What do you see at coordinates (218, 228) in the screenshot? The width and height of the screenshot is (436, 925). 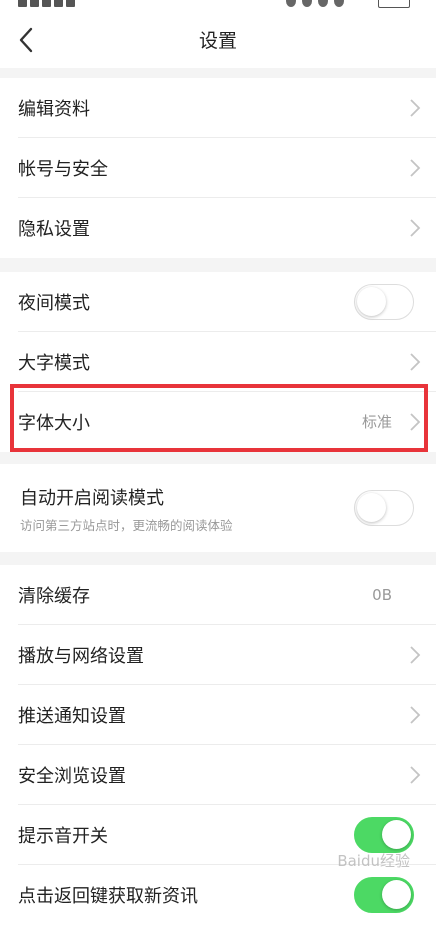 I see `settings-item-privacy: 隐私设置` at bounding box center [218, 228].